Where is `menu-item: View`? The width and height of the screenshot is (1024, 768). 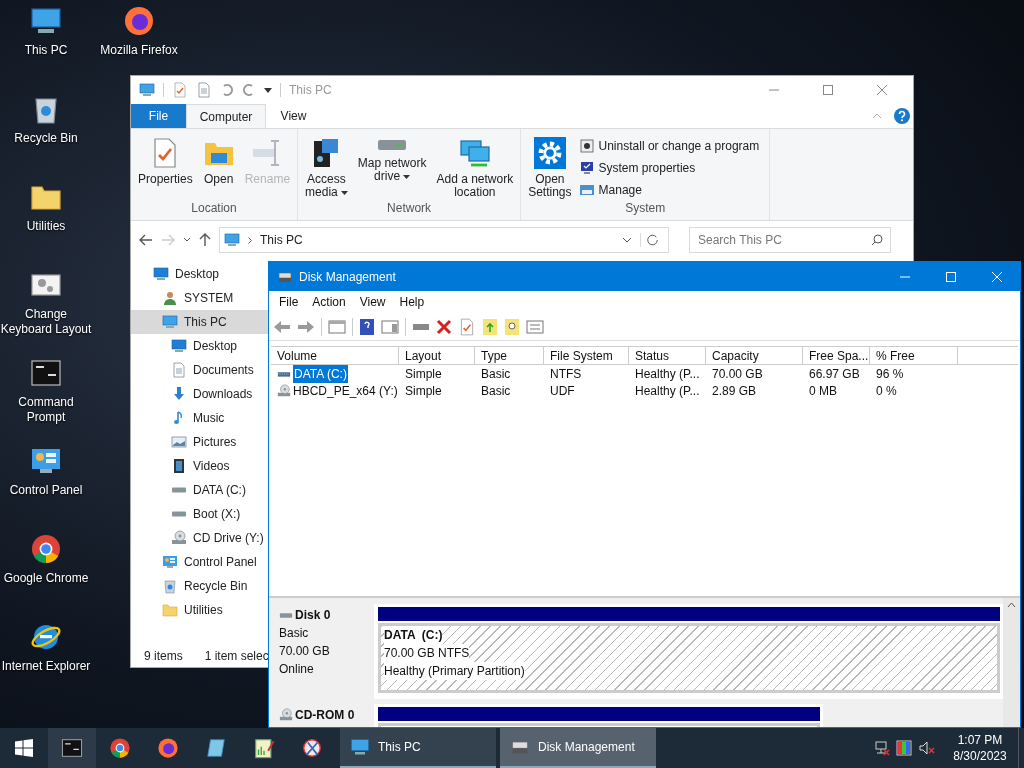
menu-item: View is located at coordinates (372, 302).